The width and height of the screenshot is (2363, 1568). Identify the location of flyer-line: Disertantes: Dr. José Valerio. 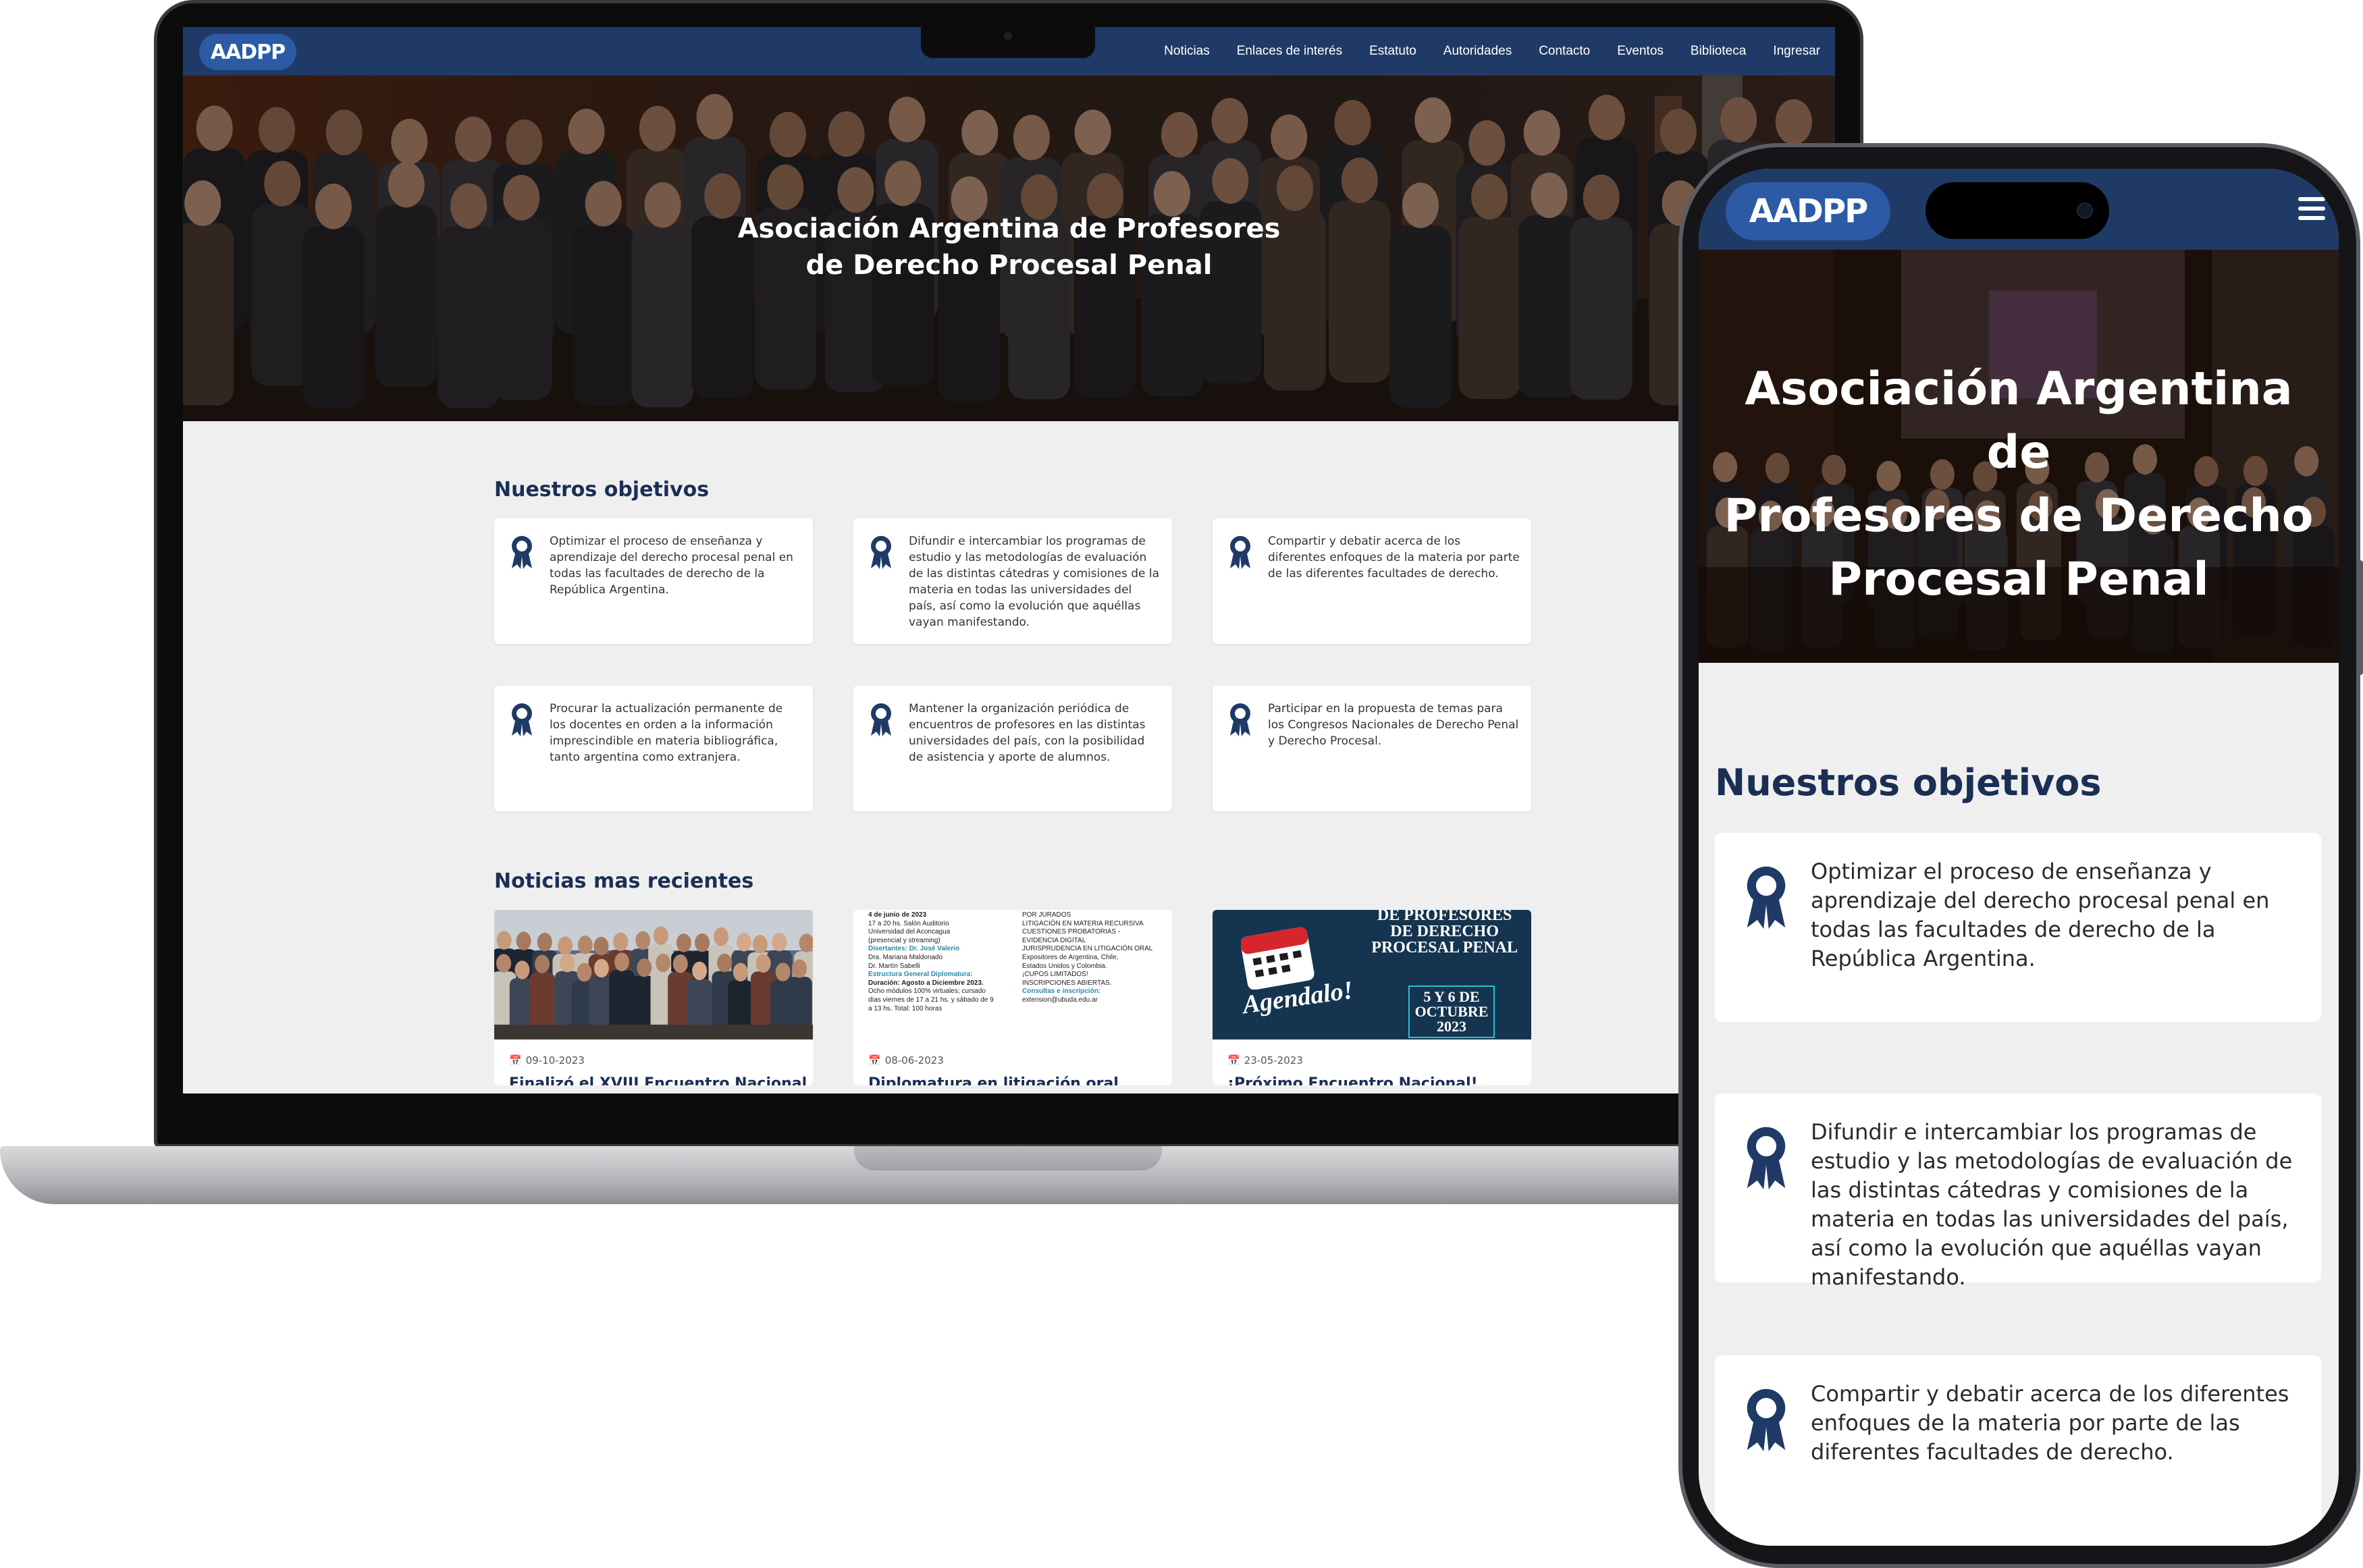
(914, 949).